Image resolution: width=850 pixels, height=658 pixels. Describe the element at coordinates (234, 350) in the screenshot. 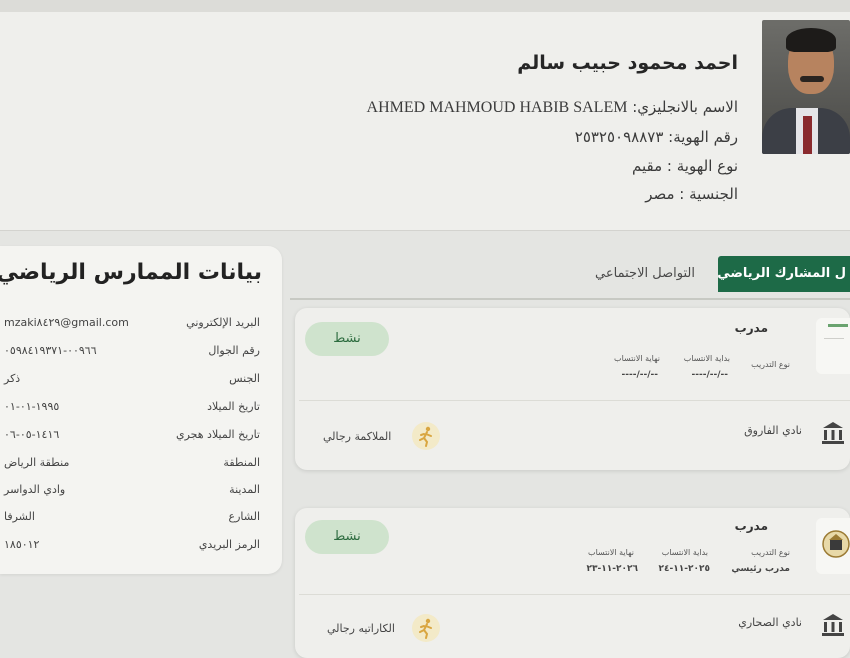

I see `field-label: رقم الجوال` at that location.